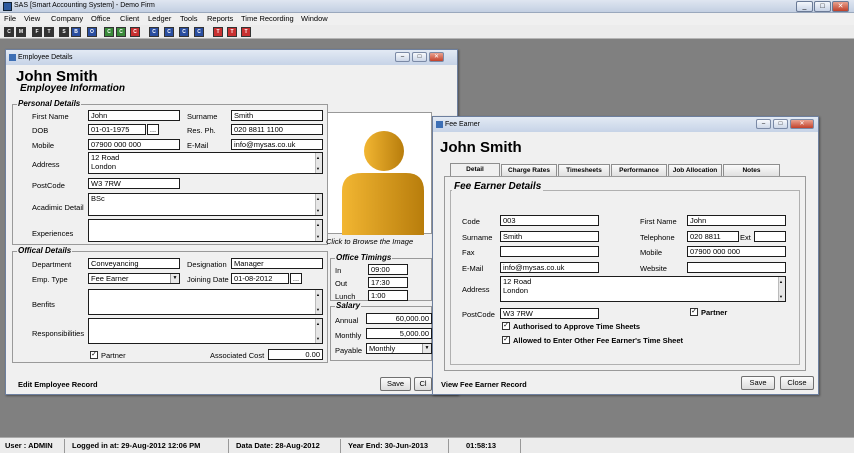  Describe the element at coordinates (129, 18) in the screenshot. I see `menu-client: Client` at that location.